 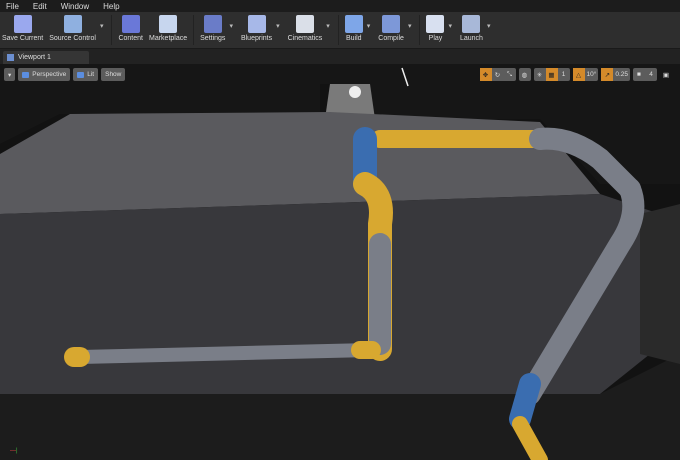 I want to click on perspective-button: Perspective, so click(x=44, y=74).